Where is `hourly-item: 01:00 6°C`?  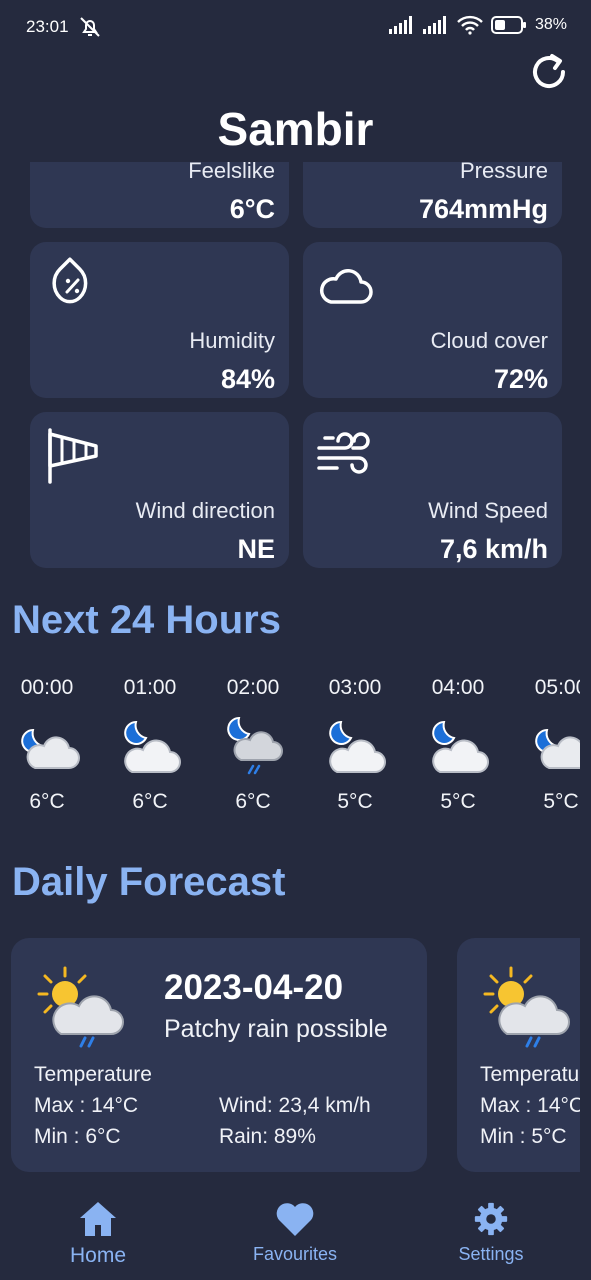
hourly-item: 01:00 6°C is located at coordinates (150, 745).